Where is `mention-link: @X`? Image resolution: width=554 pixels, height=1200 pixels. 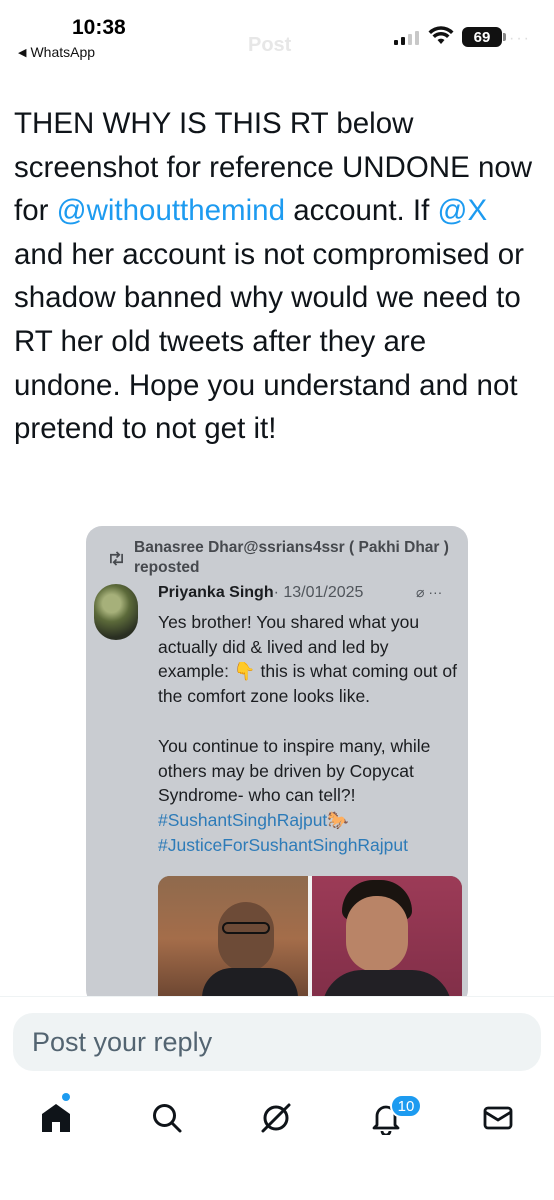
mention-link: @X is located at coordinates (463, 210).